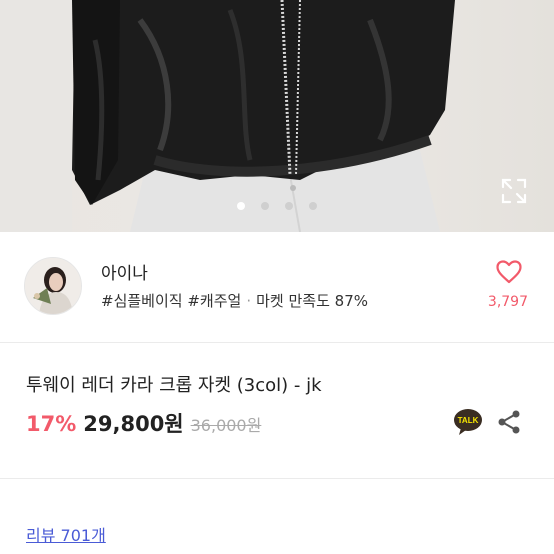 The image size is (554, 554). I want to click on seller-tag: #심플베이직, so click(142, 301).